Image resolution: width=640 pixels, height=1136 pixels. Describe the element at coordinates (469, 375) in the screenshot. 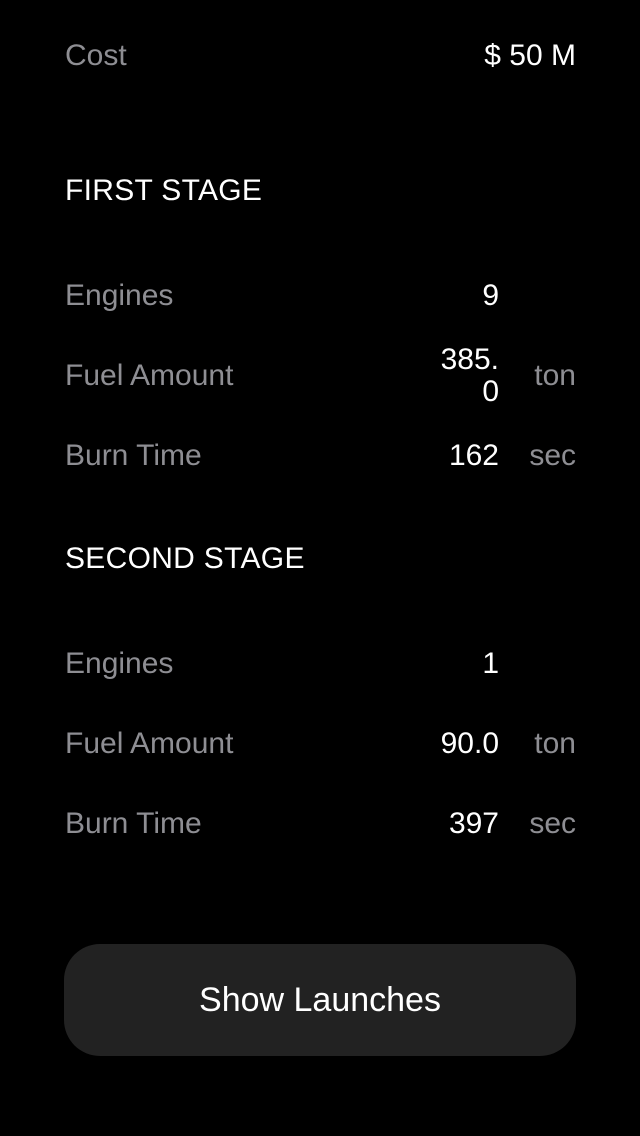

I see `fuel-amount-value: 385.0` at that location.